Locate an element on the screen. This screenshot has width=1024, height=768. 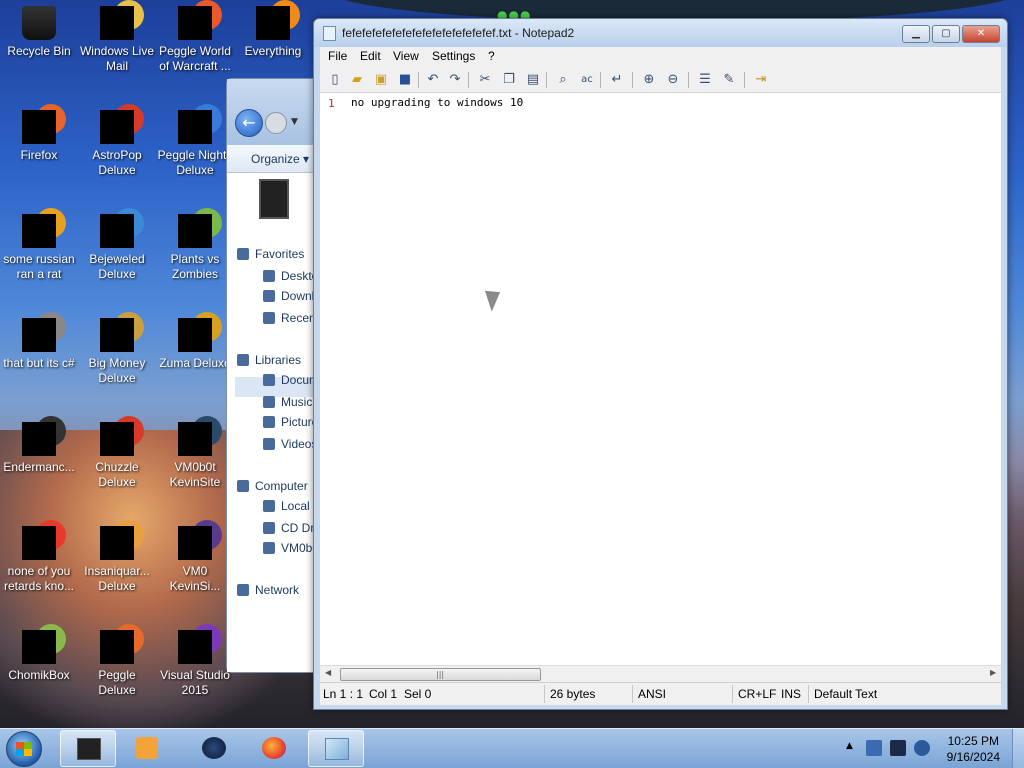
nav-item: Libraries is located at coordinates (269, 360).